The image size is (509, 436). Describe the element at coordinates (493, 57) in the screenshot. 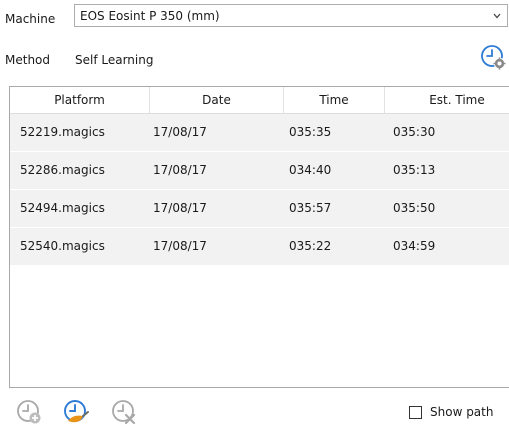

I see `clock-settings-icon` at that location.